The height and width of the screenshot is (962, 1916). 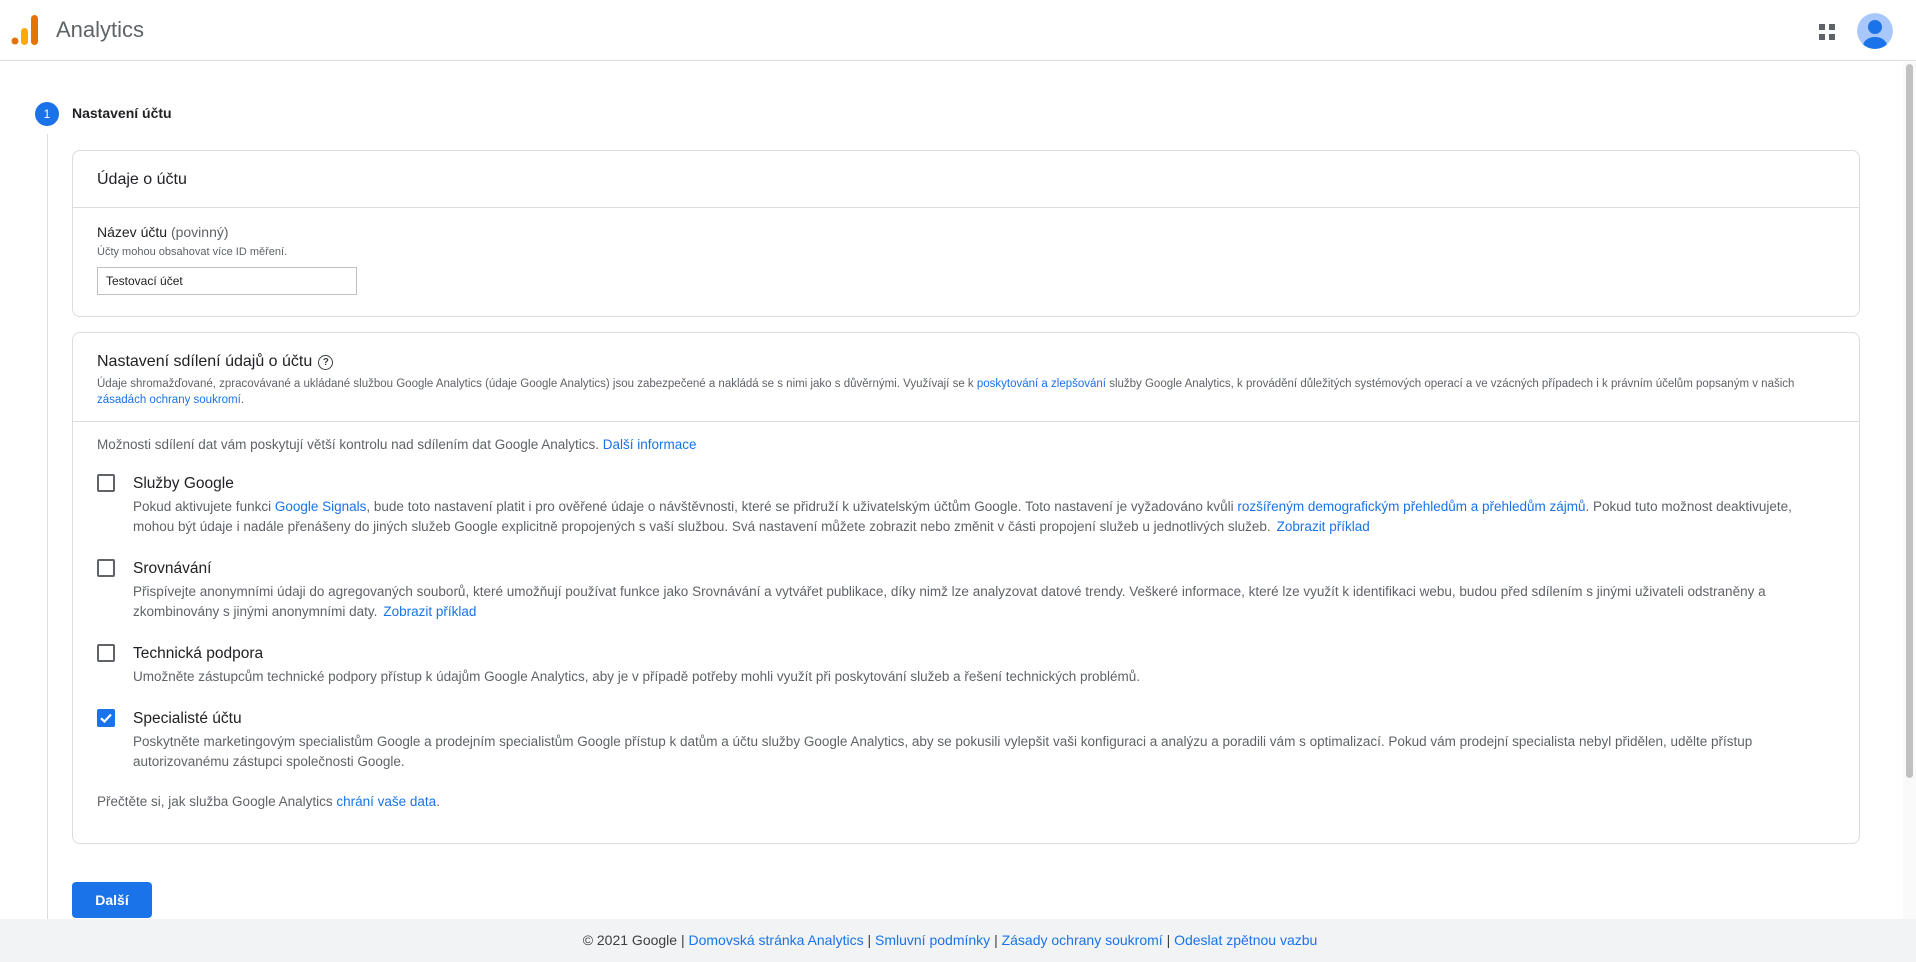 I want to click on option-desc-text: Pokud aktivujete funkci, so click(x=204, y=506).